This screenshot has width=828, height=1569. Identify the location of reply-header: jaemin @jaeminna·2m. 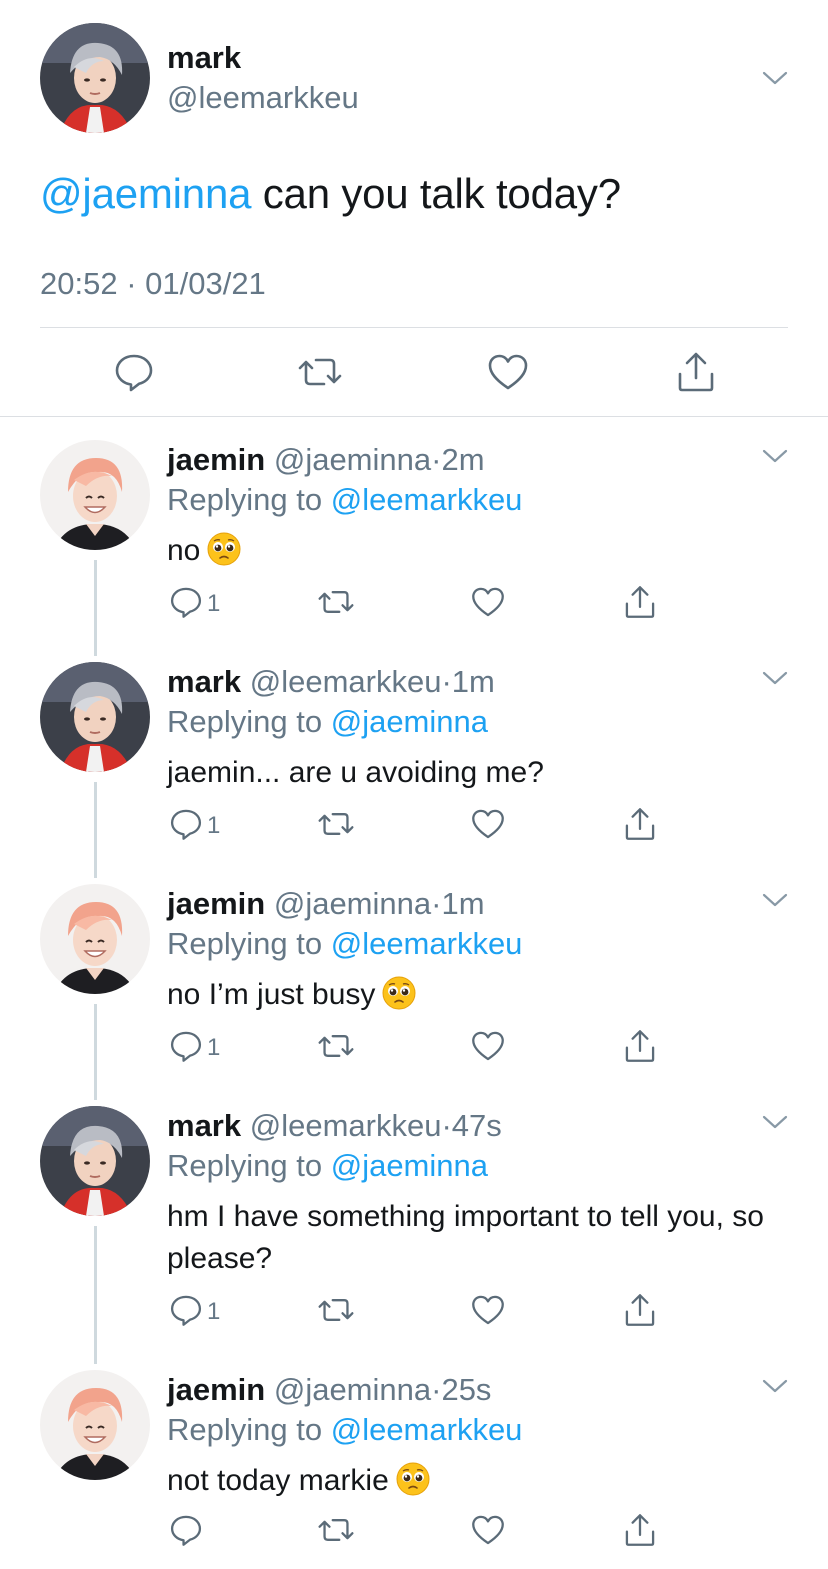
(326, 460).